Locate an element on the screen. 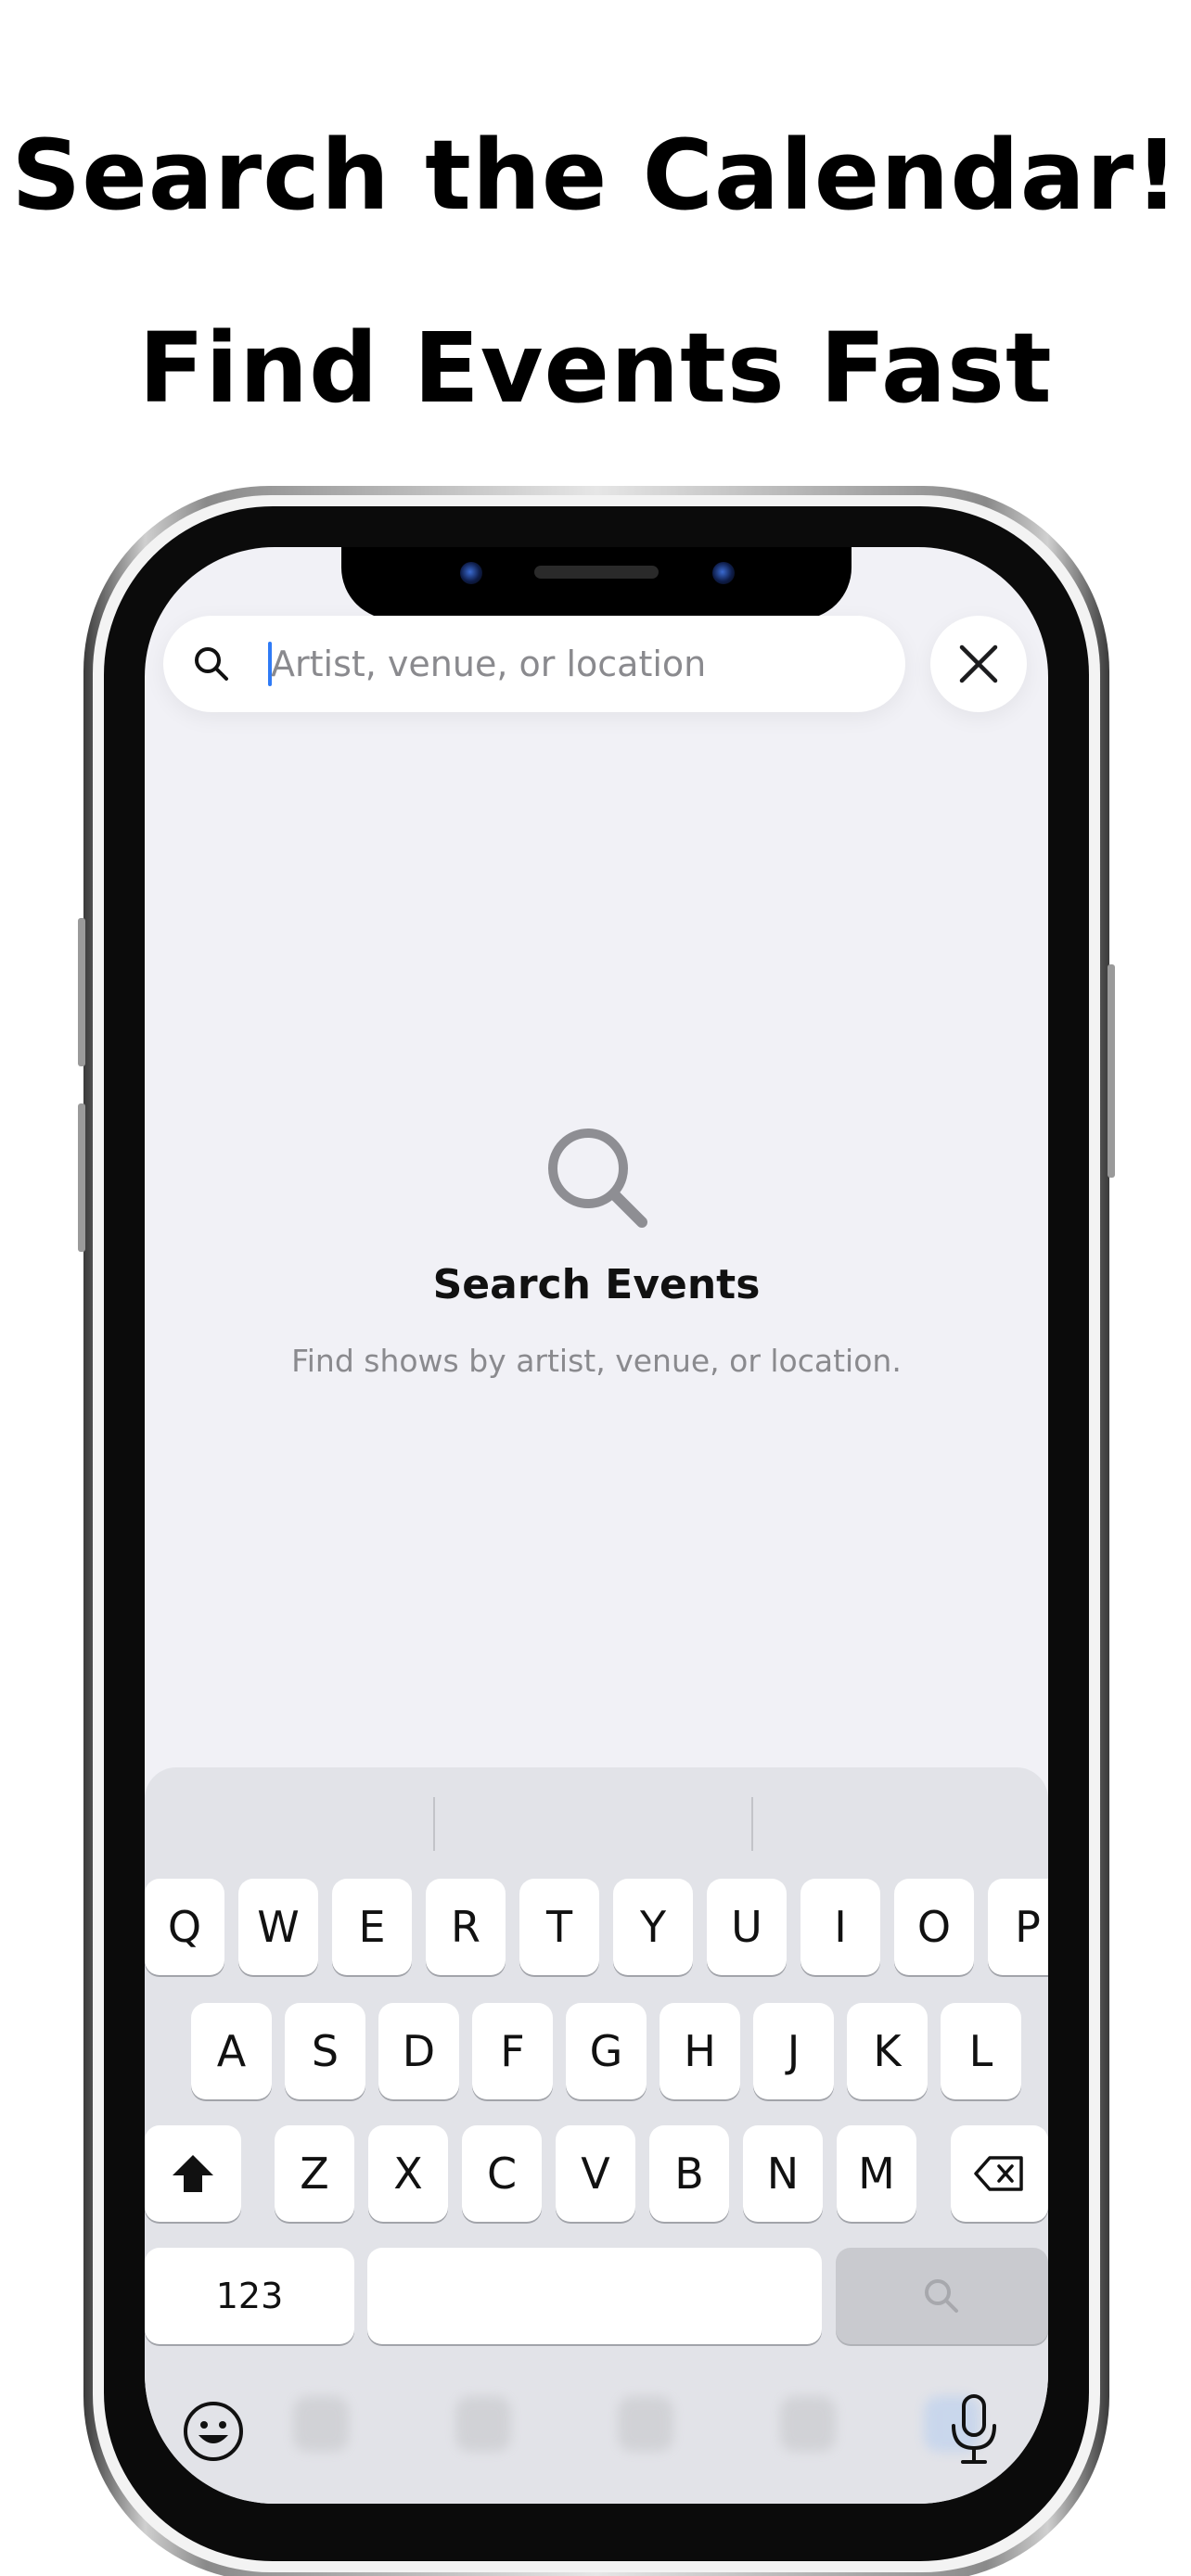 The image size is (1191, 2576). key-f: F is located at coordinates (512, 2051).